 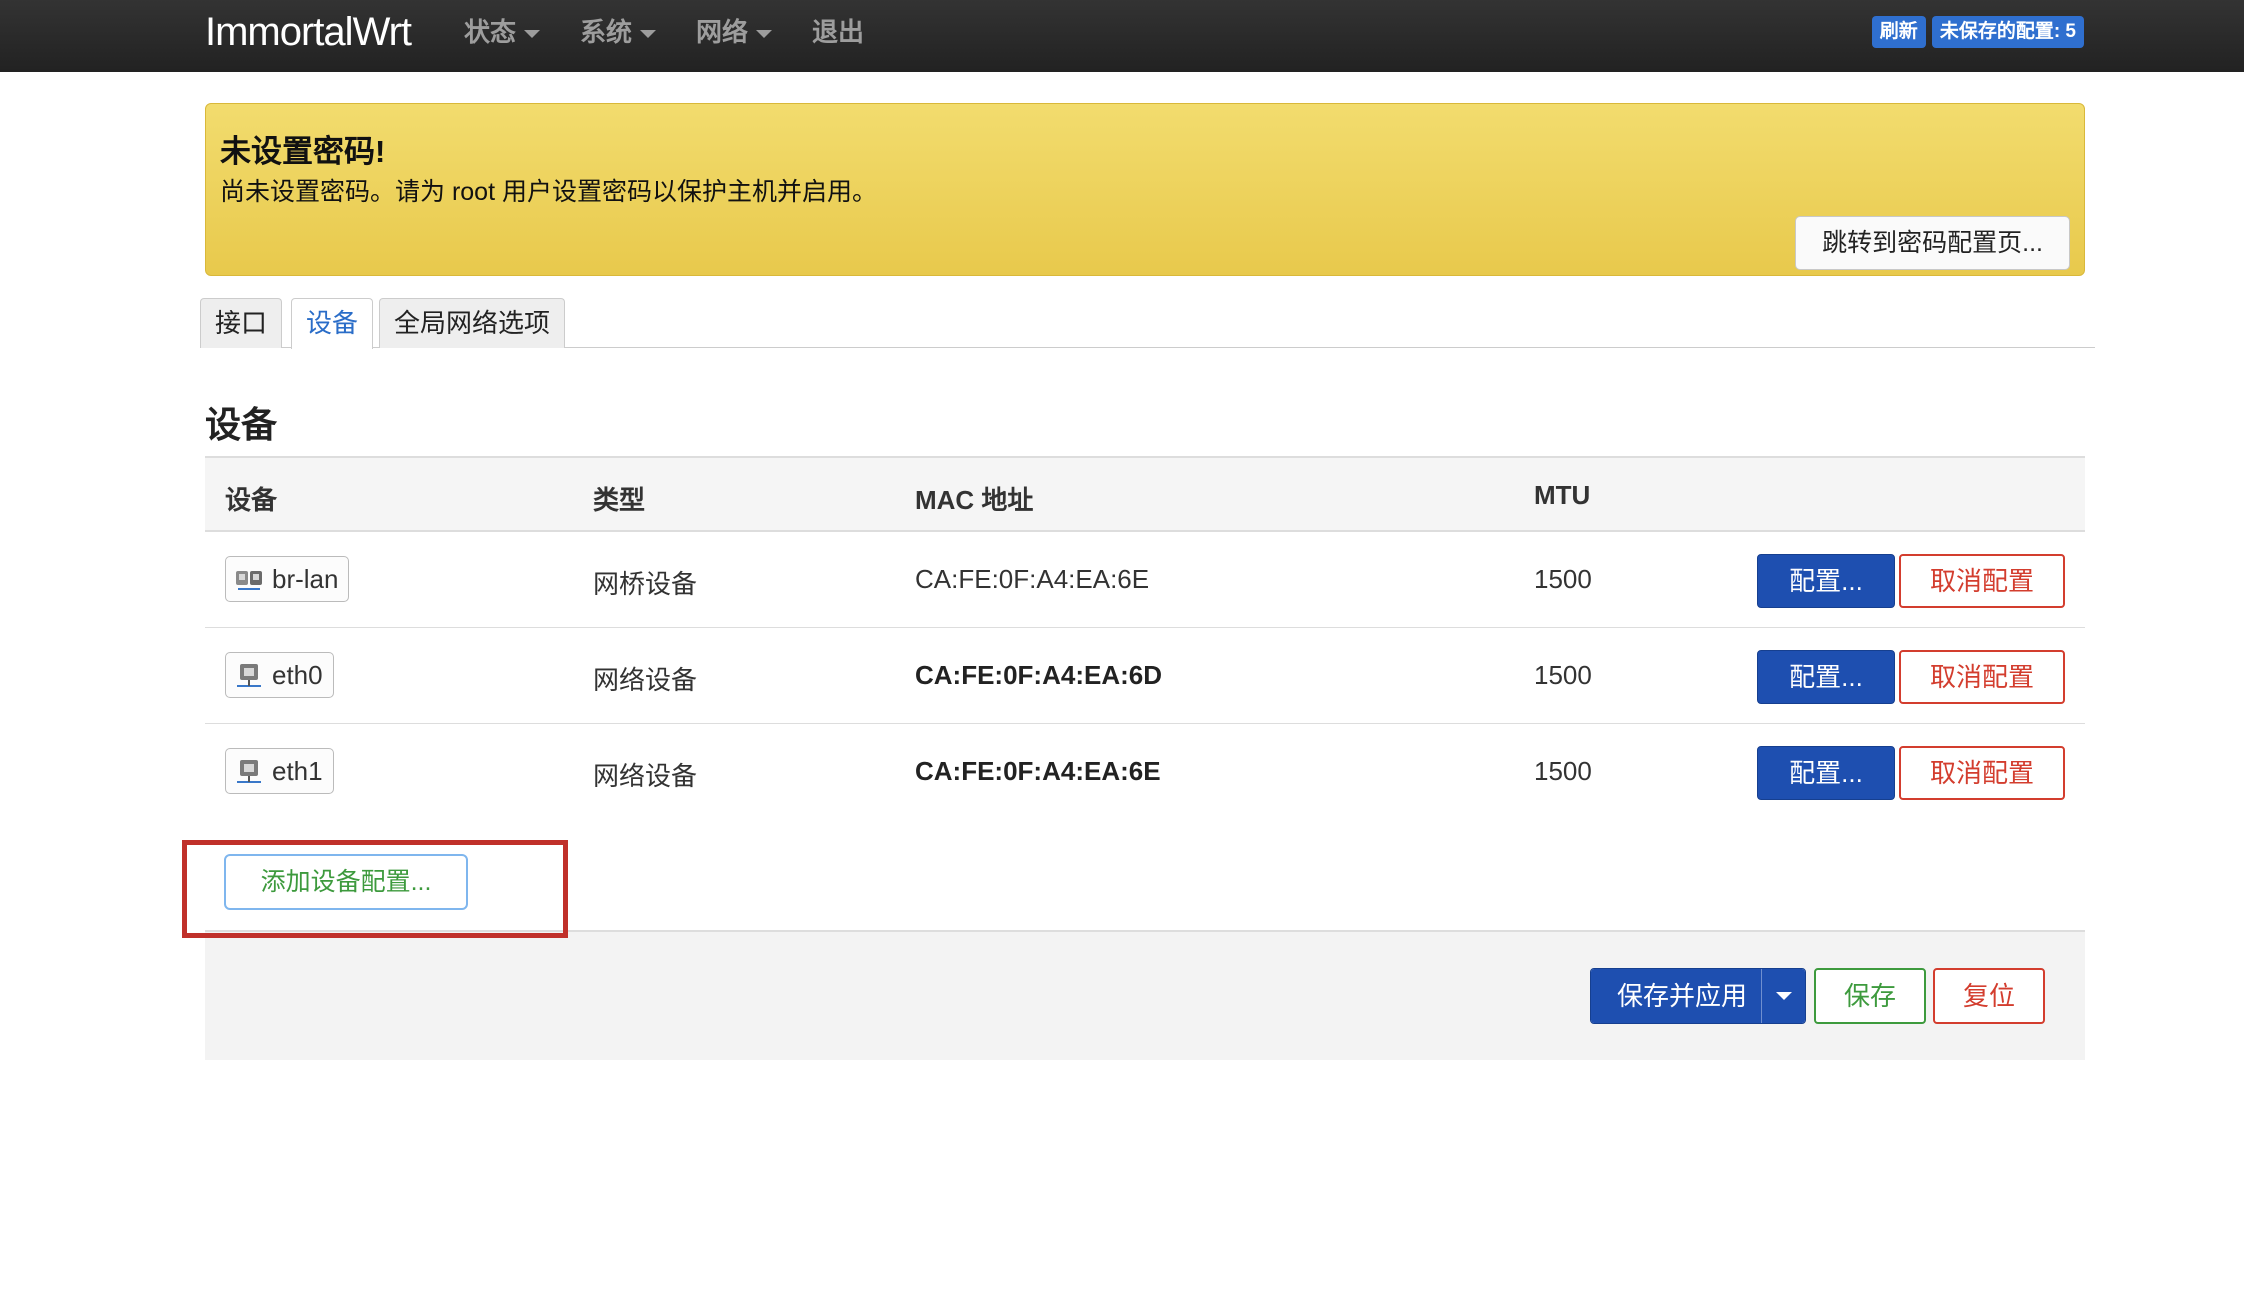 I want to click on menu-logout: 退出, so click(x=838, y=32).